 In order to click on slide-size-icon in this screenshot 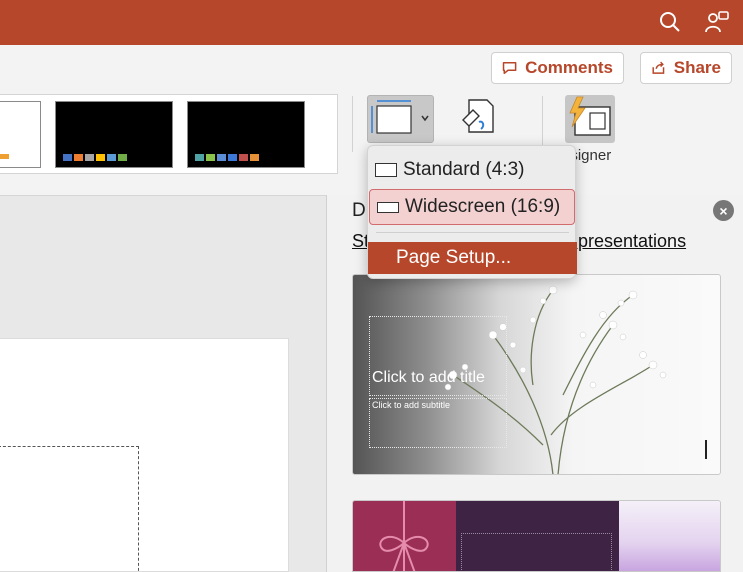, I will do `click(400, 117)`.